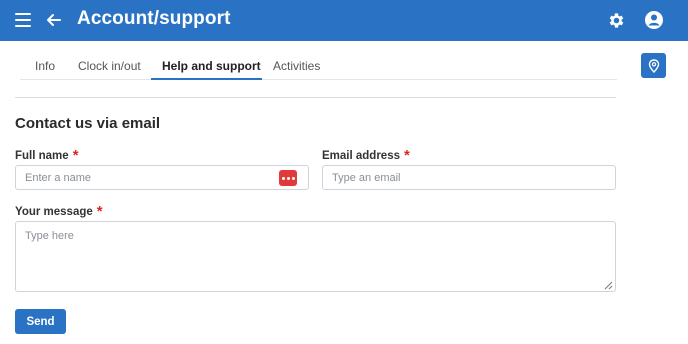 Image resolution: width=688 pixels, height=344 pixels. I want to click on message-label: Your message *, so click(59, 211).